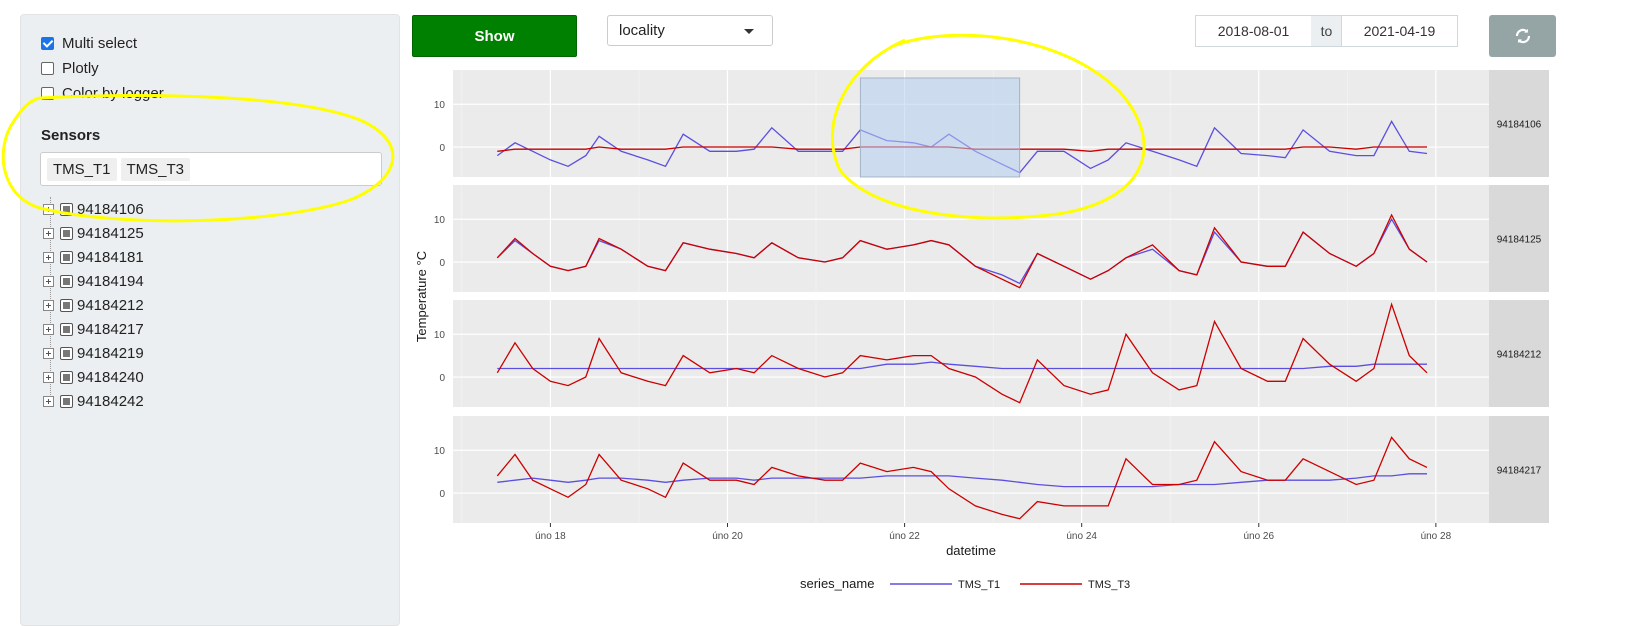 The height and width of the screenshot is (626, 1642). Describe the element at coordinates (1081, 536) in the screenshot. I see `x-tick-label: úno 24` at that location.